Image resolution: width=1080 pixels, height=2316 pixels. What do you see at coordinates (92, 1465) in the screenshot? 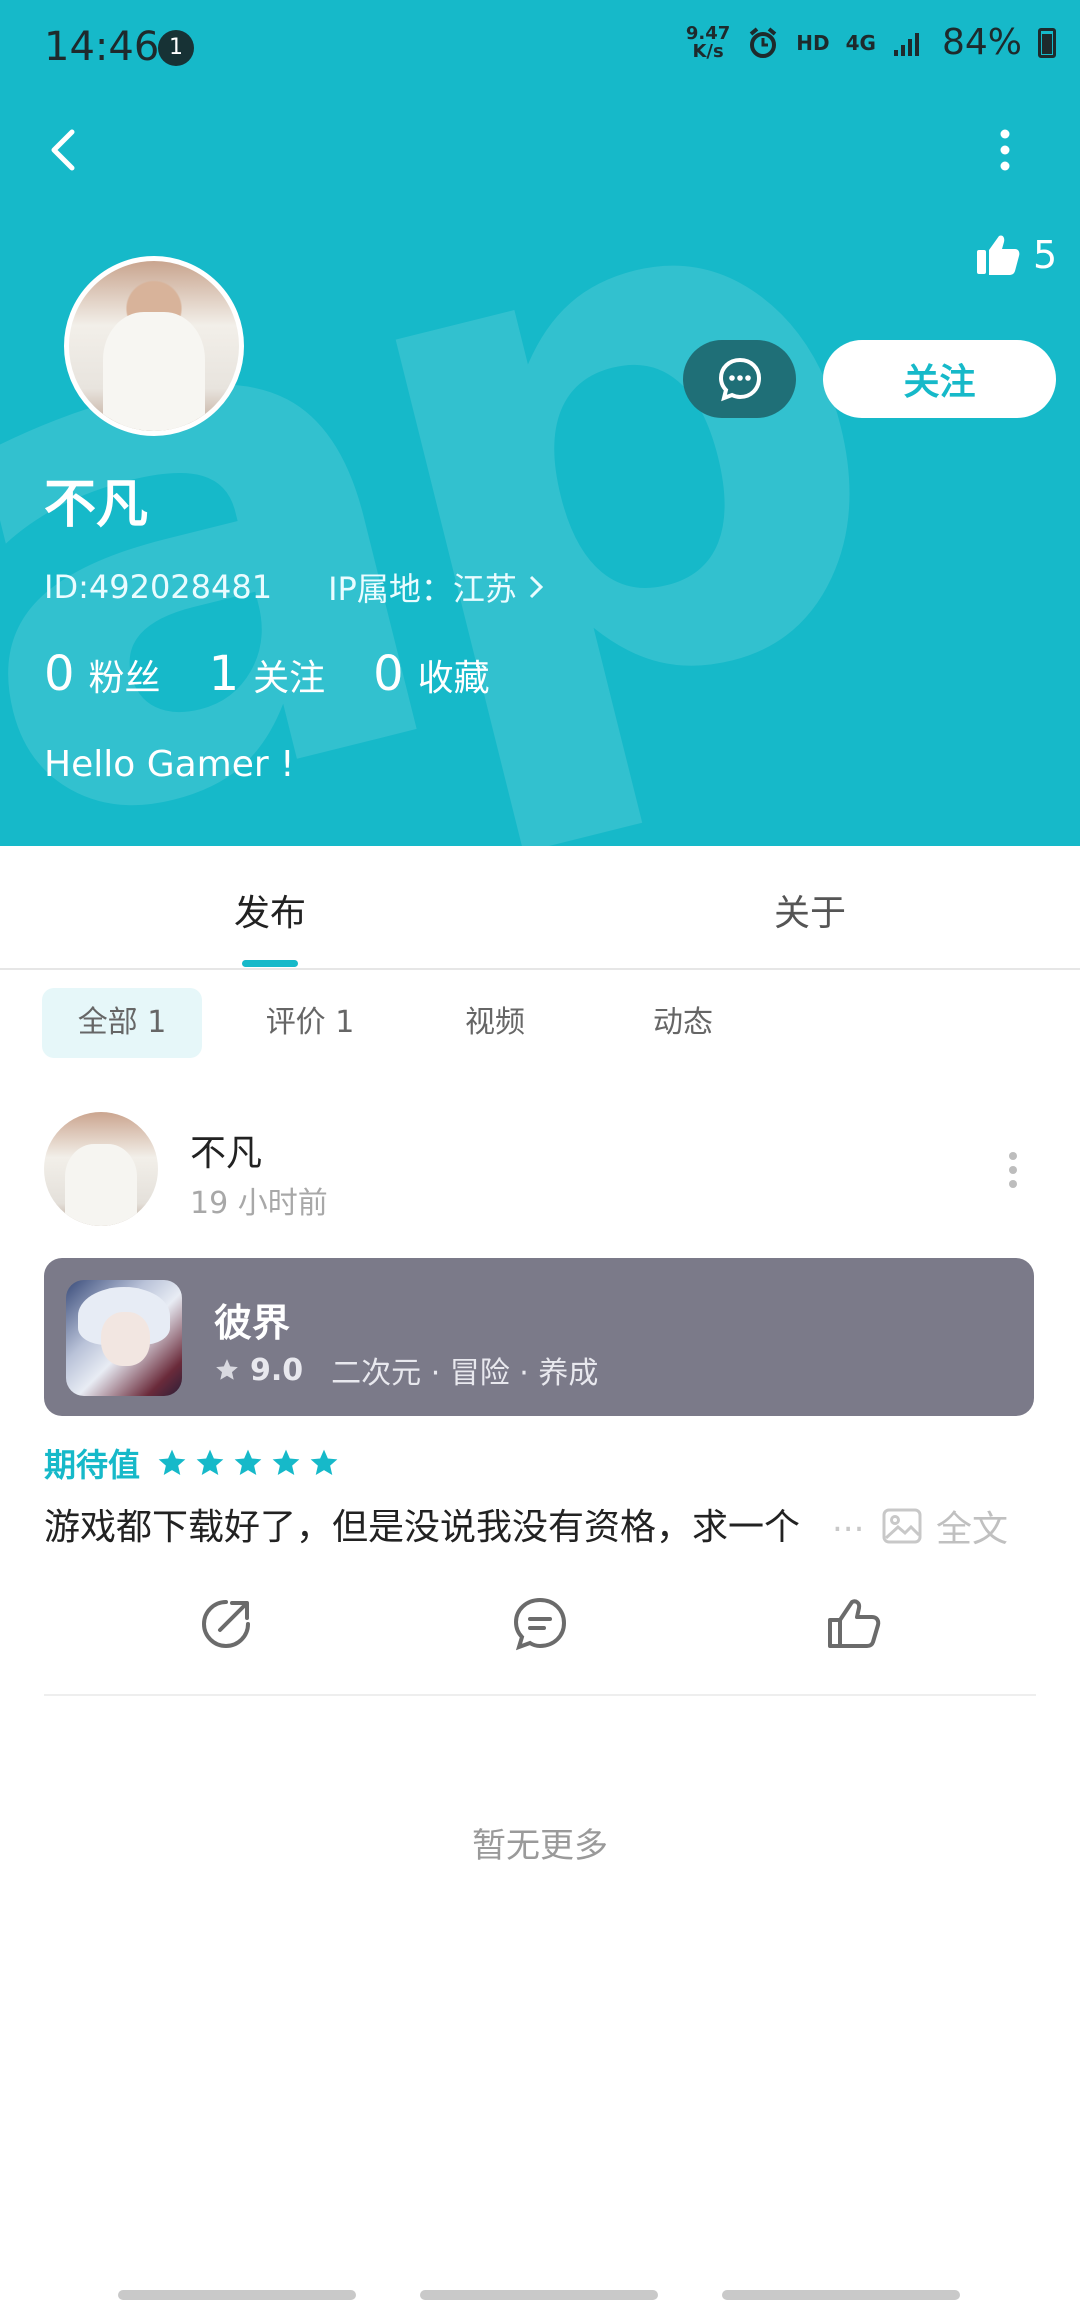
I see `expectation-label: 期待值` at bounding box center [92, 1465].